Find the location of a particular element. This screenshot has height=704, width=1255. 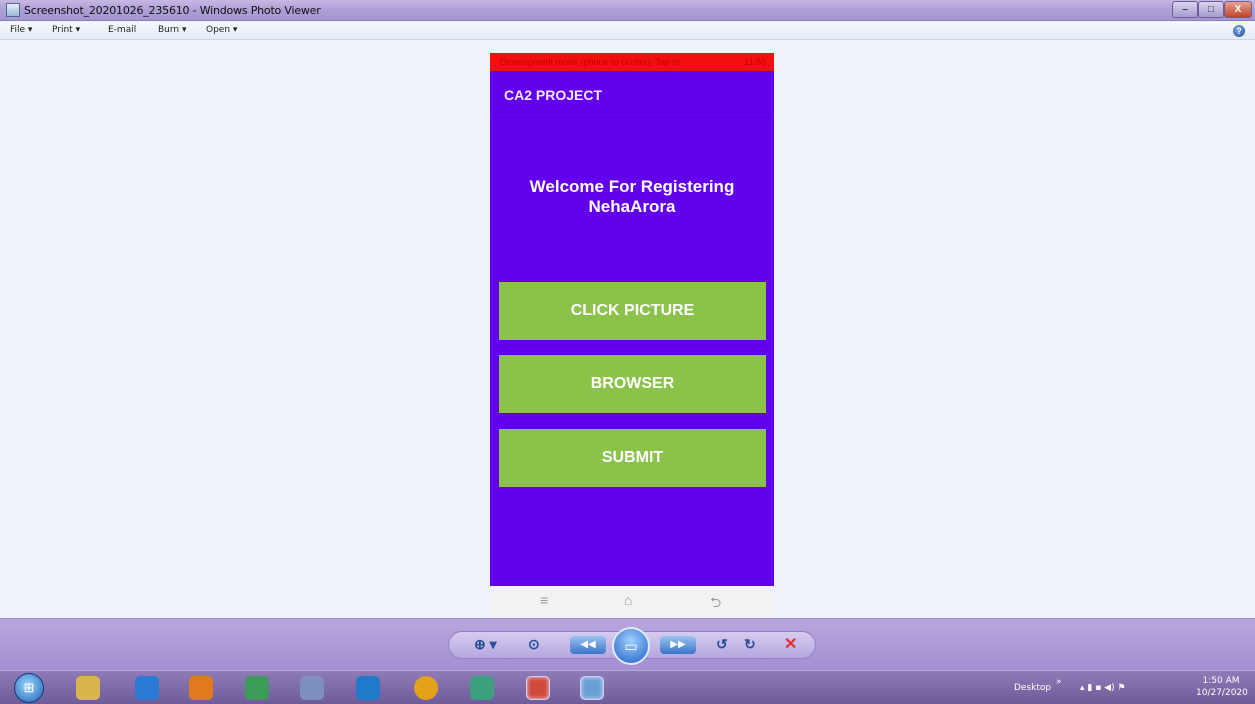

next-button: ▶▶ is located at coordinates (678, 645).